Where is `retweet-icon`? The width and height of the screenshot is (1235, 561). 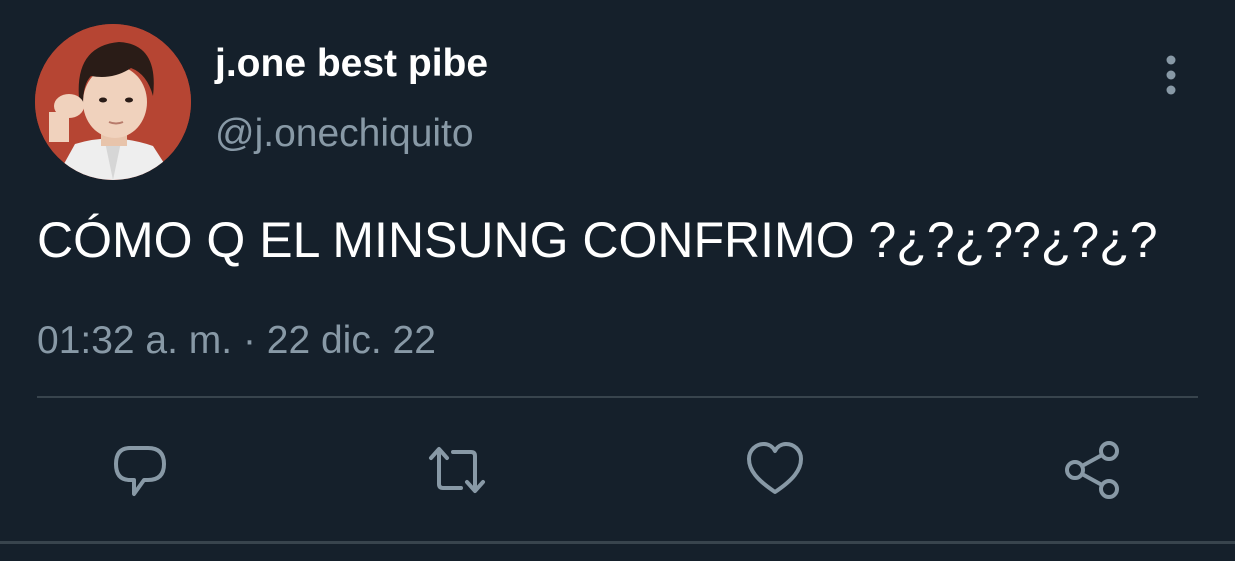
retweet-icon is located at coordinates (457, 470).